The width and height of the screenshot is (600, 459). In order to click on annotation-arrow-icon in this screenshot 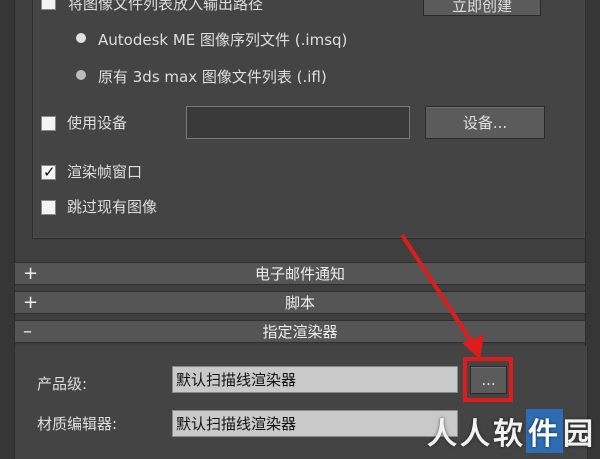, I will do `click(442, 296)`.